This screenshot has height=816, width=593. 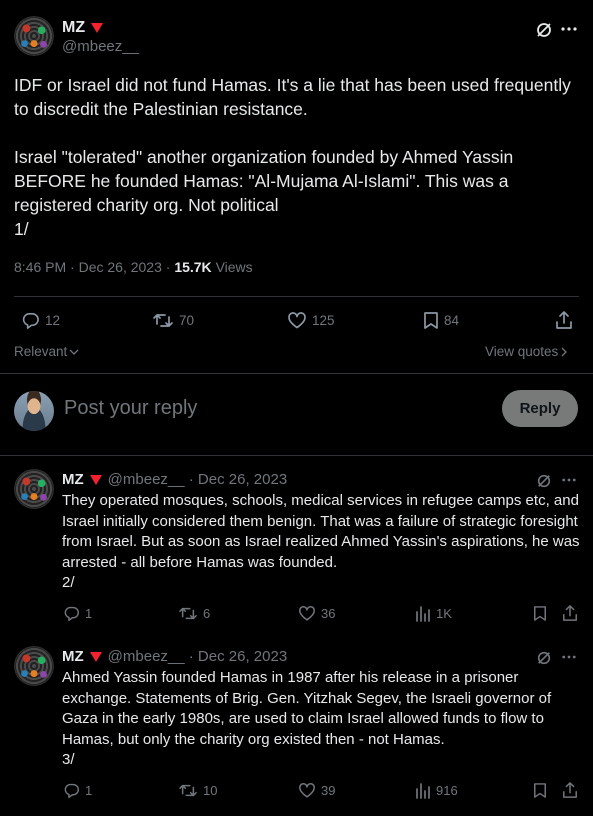 I want to click on reply-input: Post your reply, so click(x=130, y=408).